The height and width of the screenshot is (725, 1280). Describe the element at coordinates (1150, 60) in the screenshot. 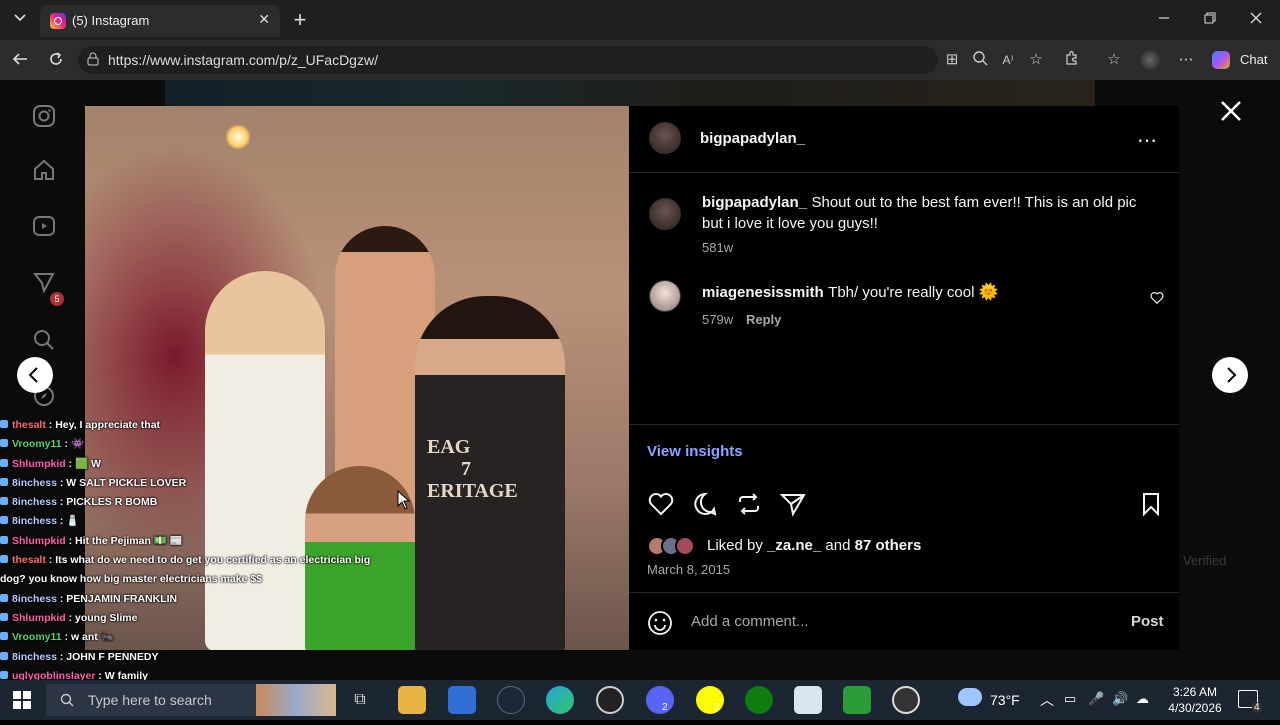

I see `profile-avatar` at that location.